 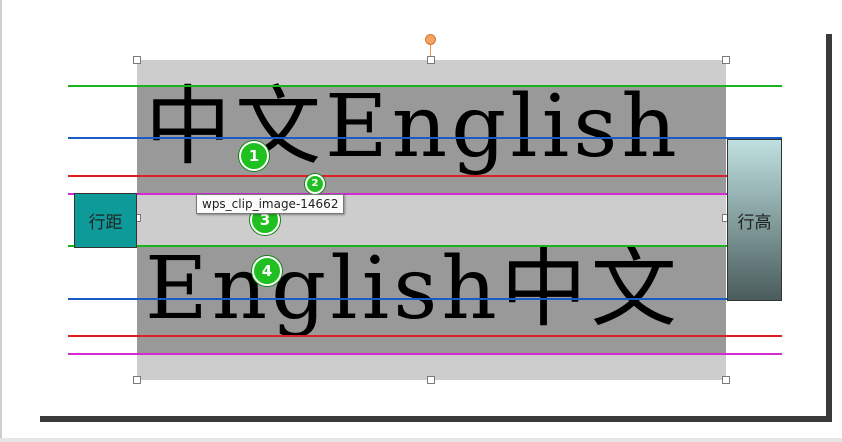 I want to click on line1-top-guide, so click(x=425, y=86).